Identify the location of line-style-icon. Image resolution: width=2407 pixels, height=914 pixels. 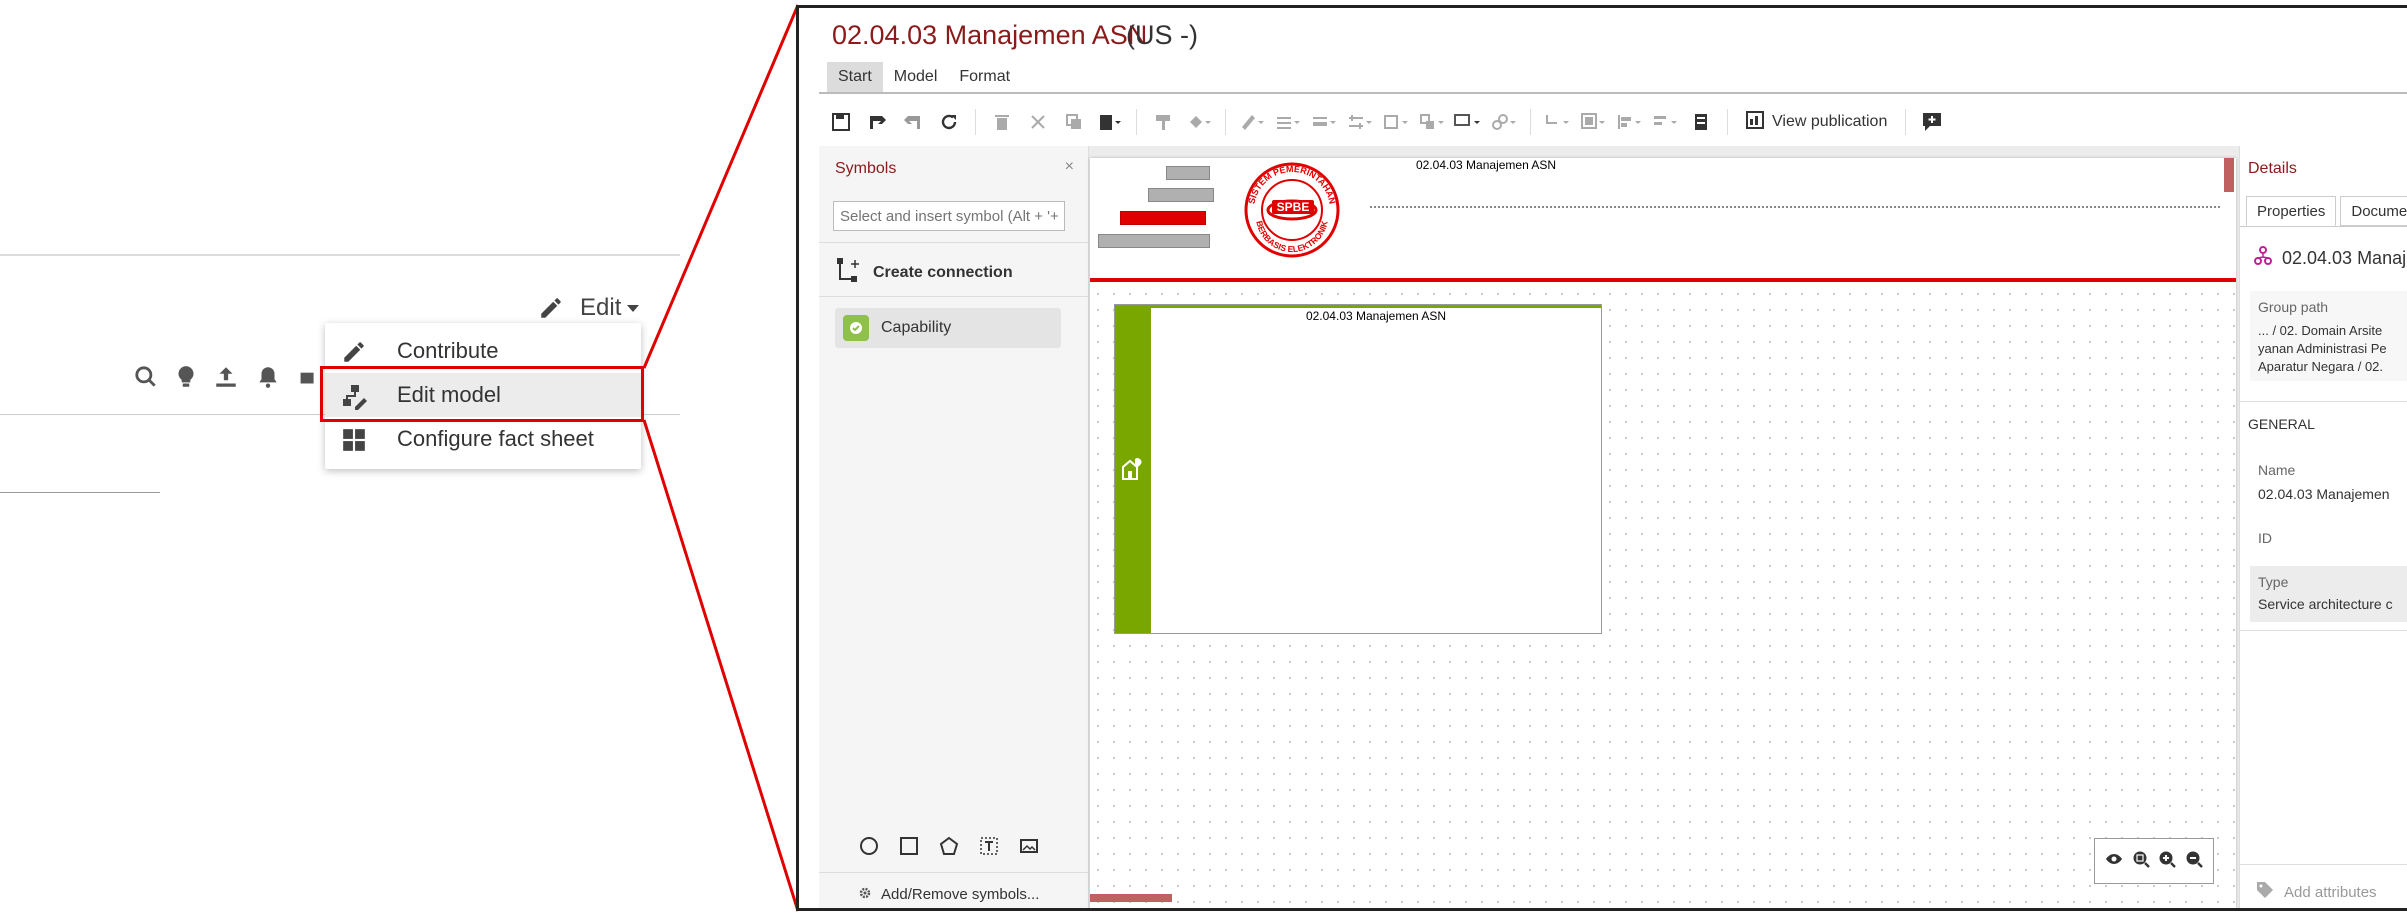
(1288, 122).